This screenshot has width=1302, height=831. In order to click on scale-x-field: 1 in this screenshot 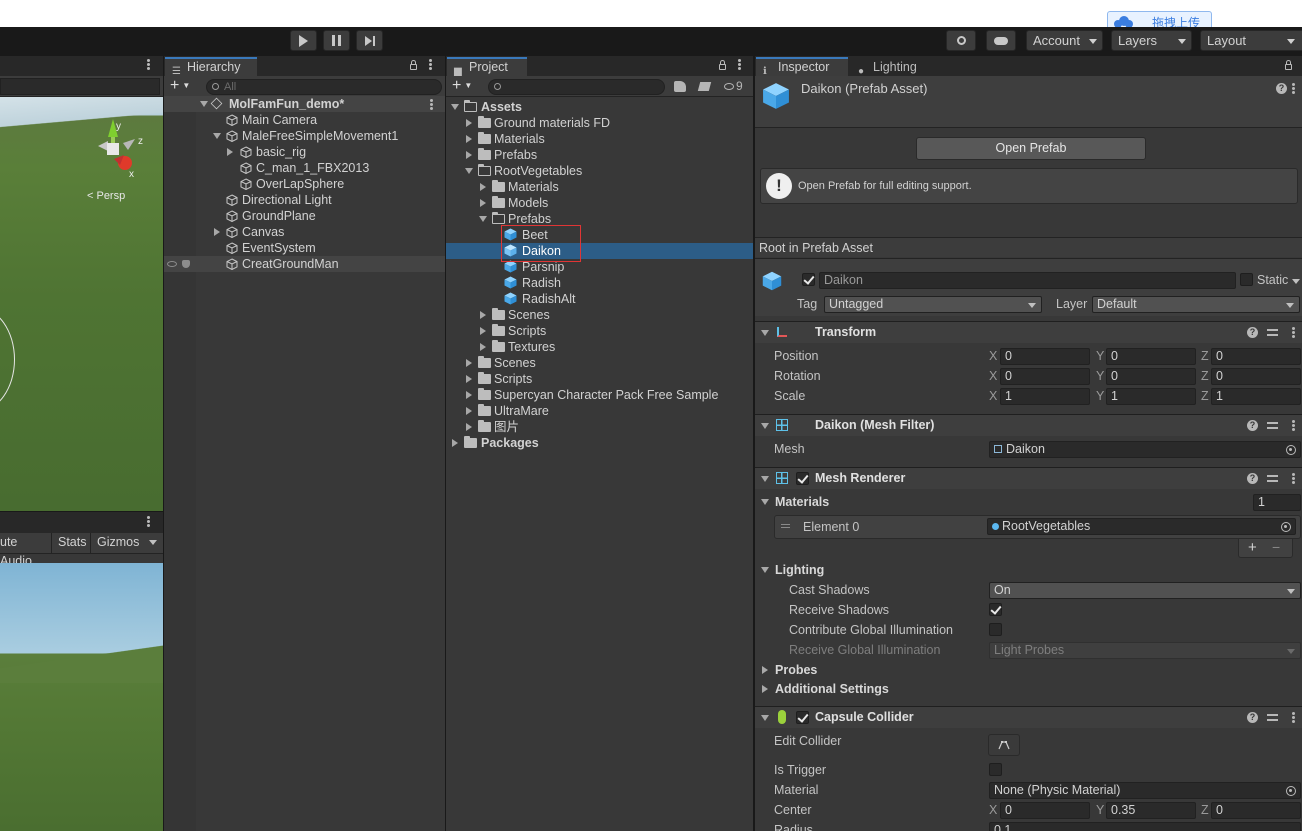, I will do `click(1045, 396)`.